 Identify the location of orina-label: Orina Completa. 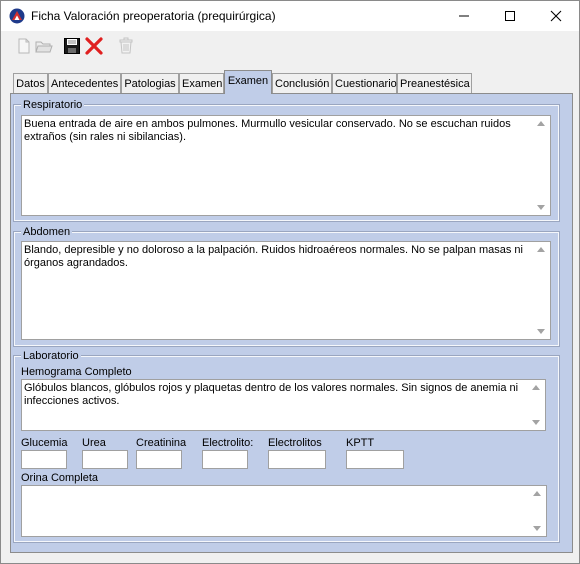
(60, 478).